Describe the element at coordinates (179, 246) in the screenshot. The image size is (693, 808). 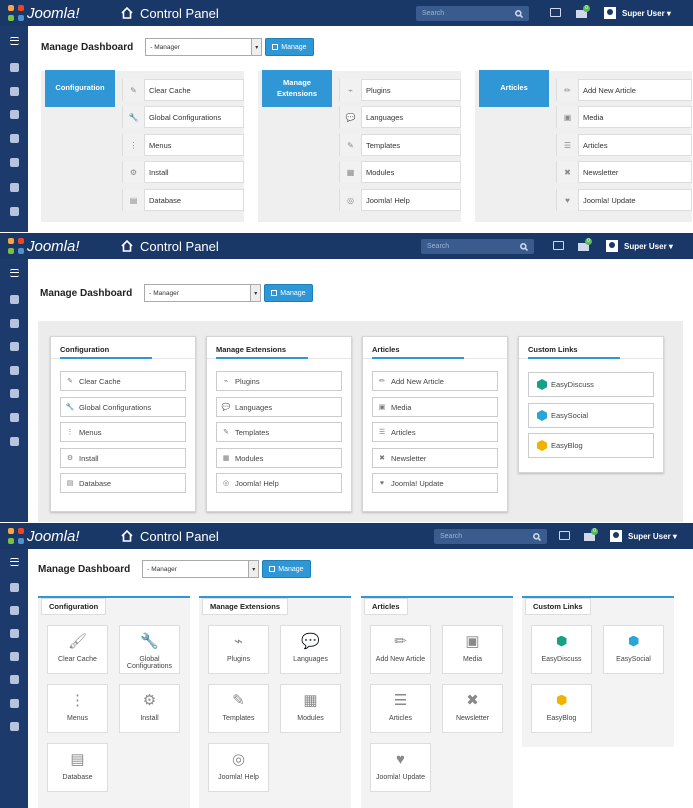
I see `page-title-text: Control Panel` at that location.